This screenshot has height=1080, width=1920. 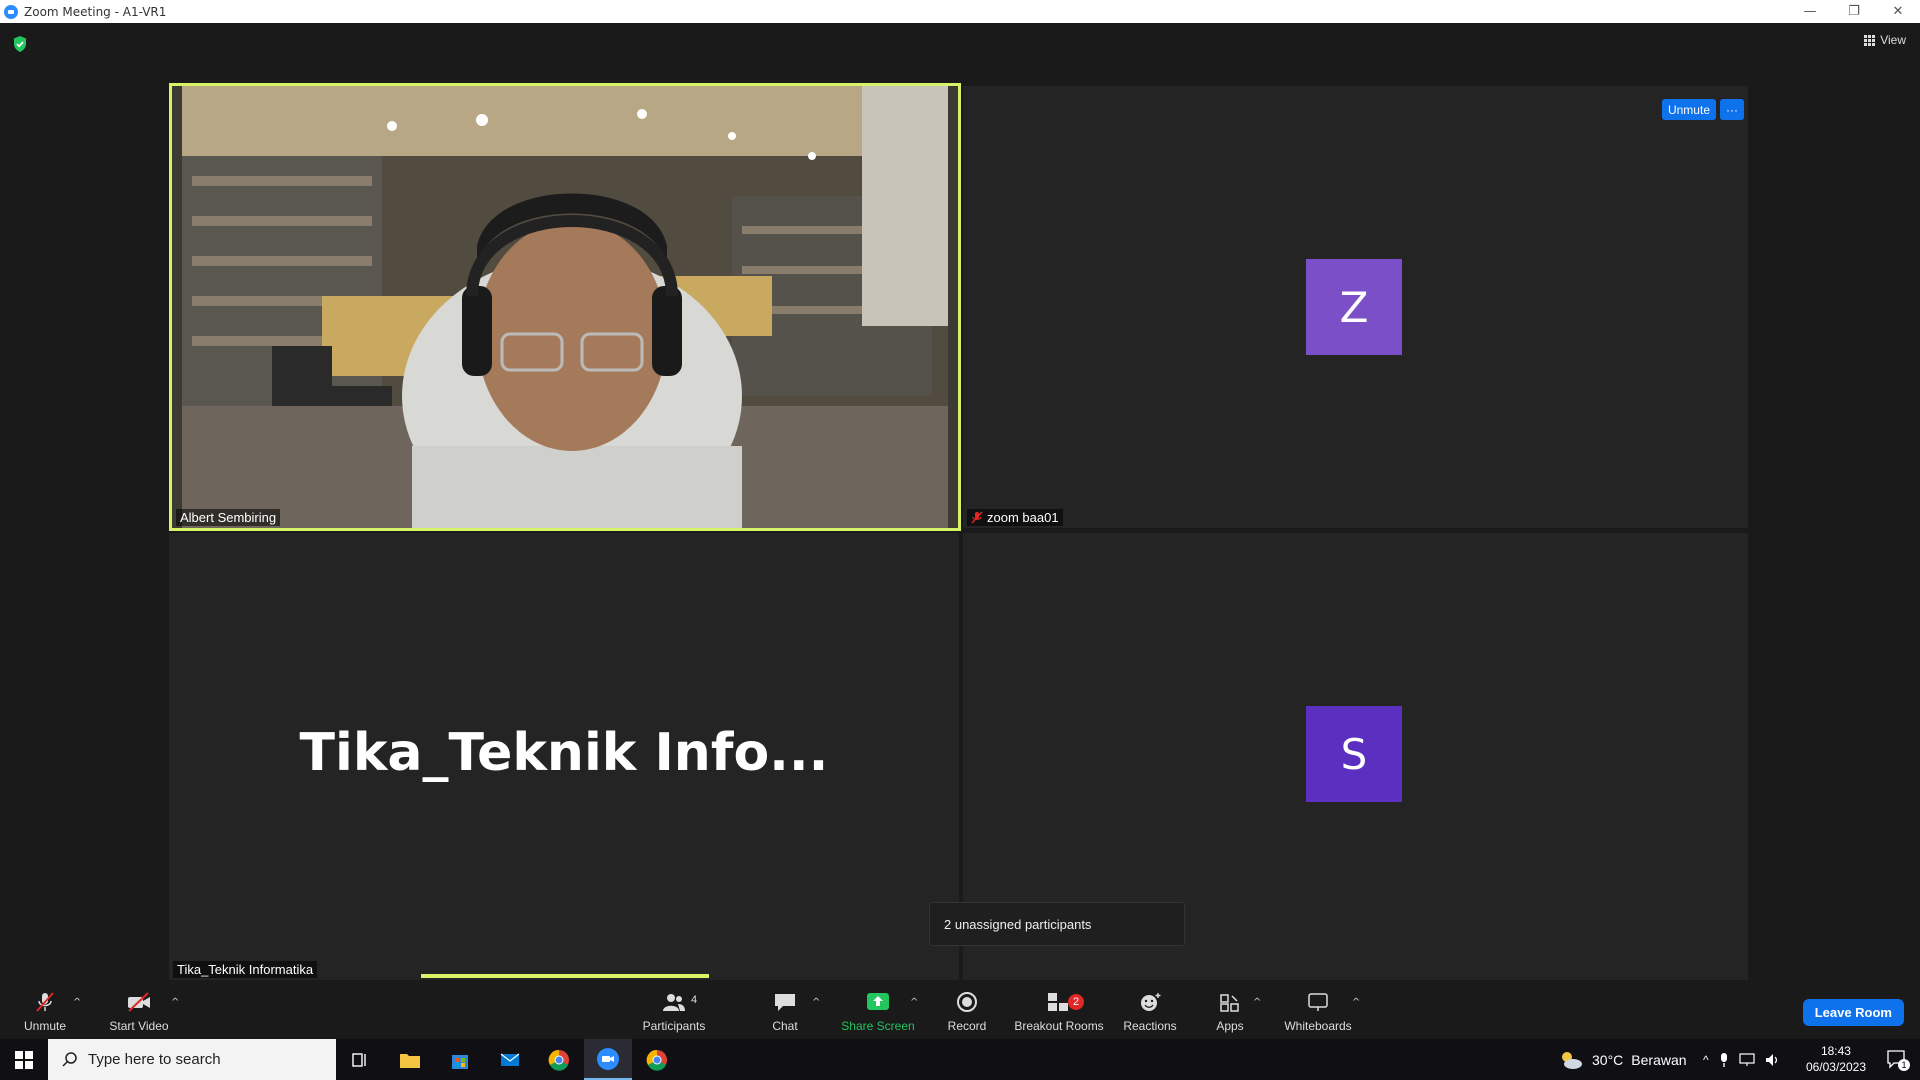 I want to click on window-title-bar: Zoom Meeting - A1-VR1 — ❐ ✕, so click(x=960, y=11).